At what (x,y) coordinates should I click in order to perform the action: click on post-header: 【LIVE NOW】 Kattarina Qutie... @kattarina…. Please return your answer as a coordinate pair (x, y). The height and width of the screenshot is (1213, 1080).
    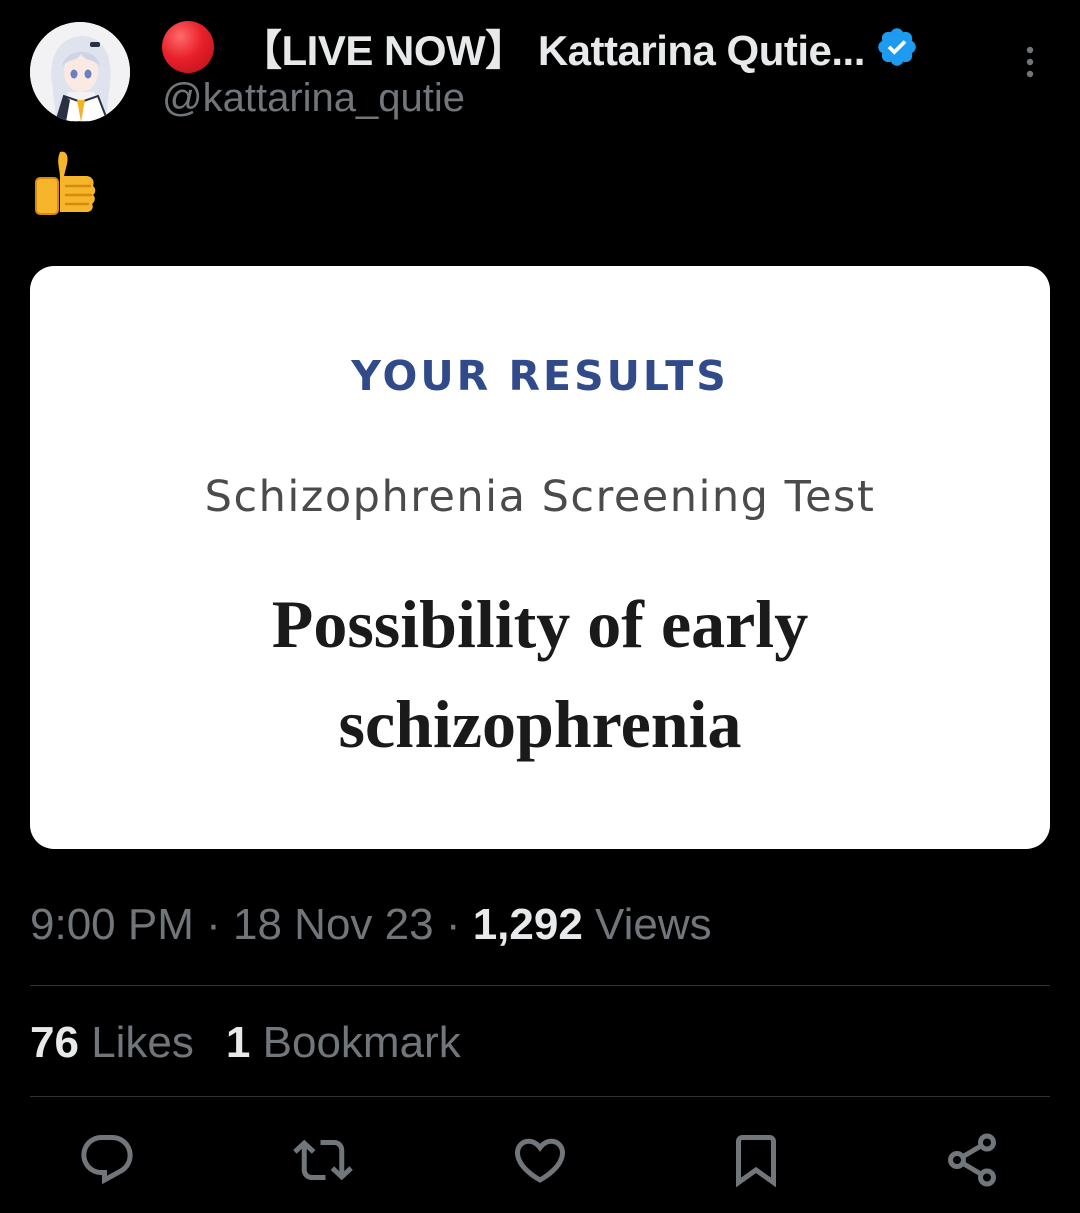
    Looking at the image, I should click on (540, 71).